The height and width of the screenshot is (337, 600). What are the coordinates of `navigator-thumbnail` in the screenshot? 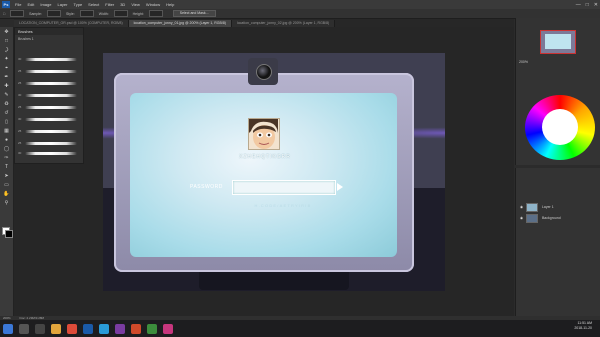 It's located at (558, 42).